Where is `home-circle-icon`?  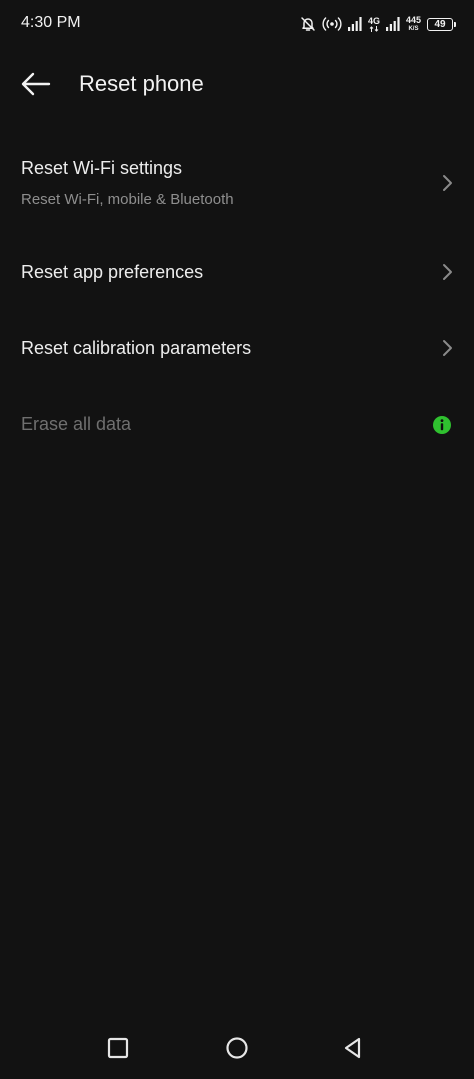 home-circle-icon is located at coordinates (237, 1048).